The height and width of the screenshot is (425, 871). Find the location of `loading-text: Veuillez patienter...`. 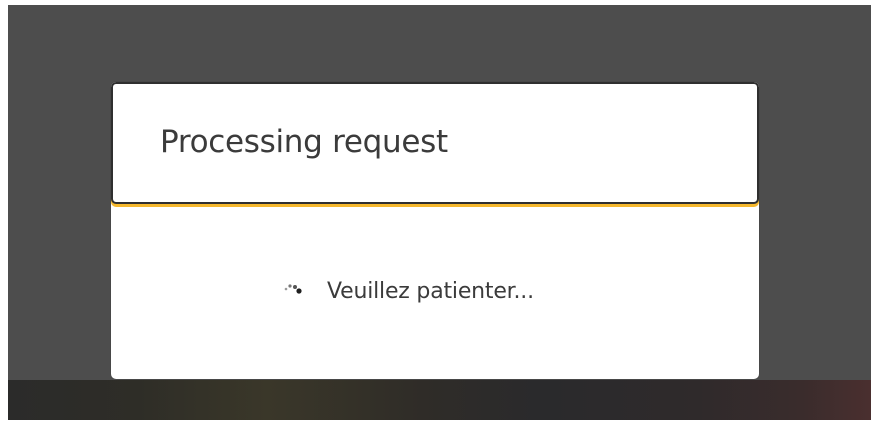

loading-text: Veuillez patienter... is located at coordinates (430, 291).